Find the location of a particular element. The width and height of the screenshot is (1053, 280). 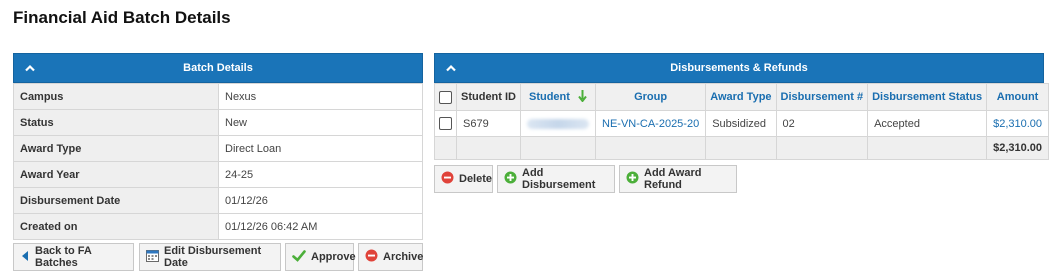

column-header-student-id: Student ID is located at coordinates (488, 97).